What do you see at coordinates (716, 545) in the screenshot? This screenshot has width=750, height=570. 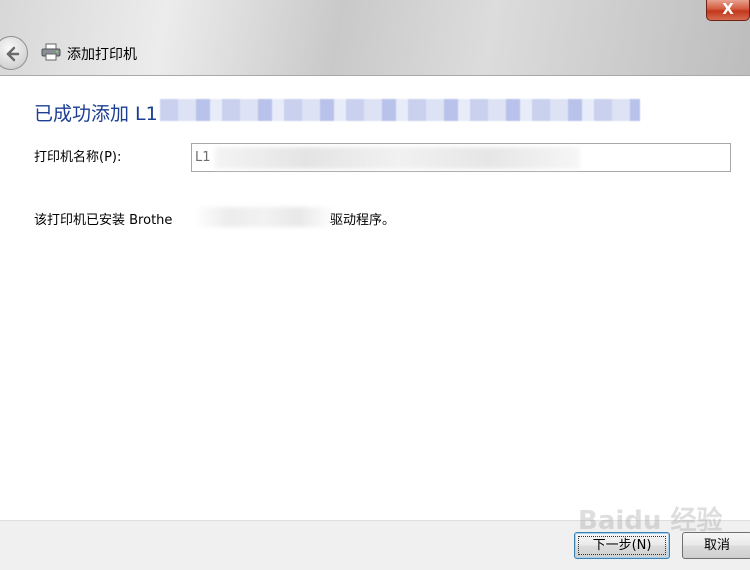 I see `cancel-button: 取消` at bounding box center [716, 545].